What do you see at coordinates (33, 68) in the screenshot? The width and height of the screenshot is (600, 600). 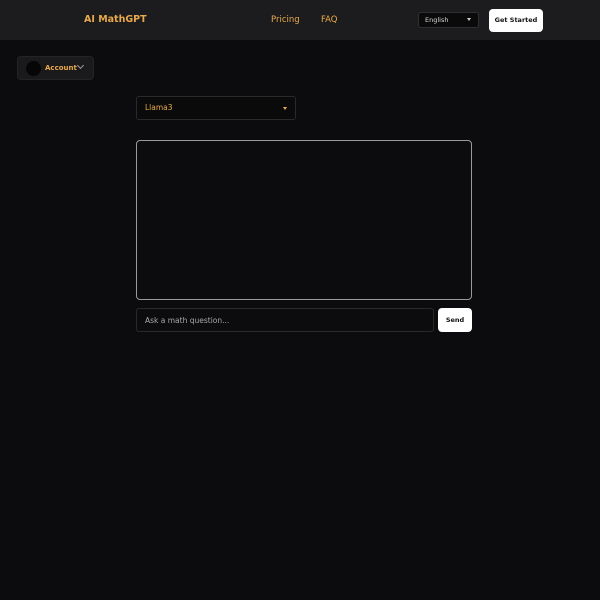 I see `avatar` at bounding box center [33, 68].